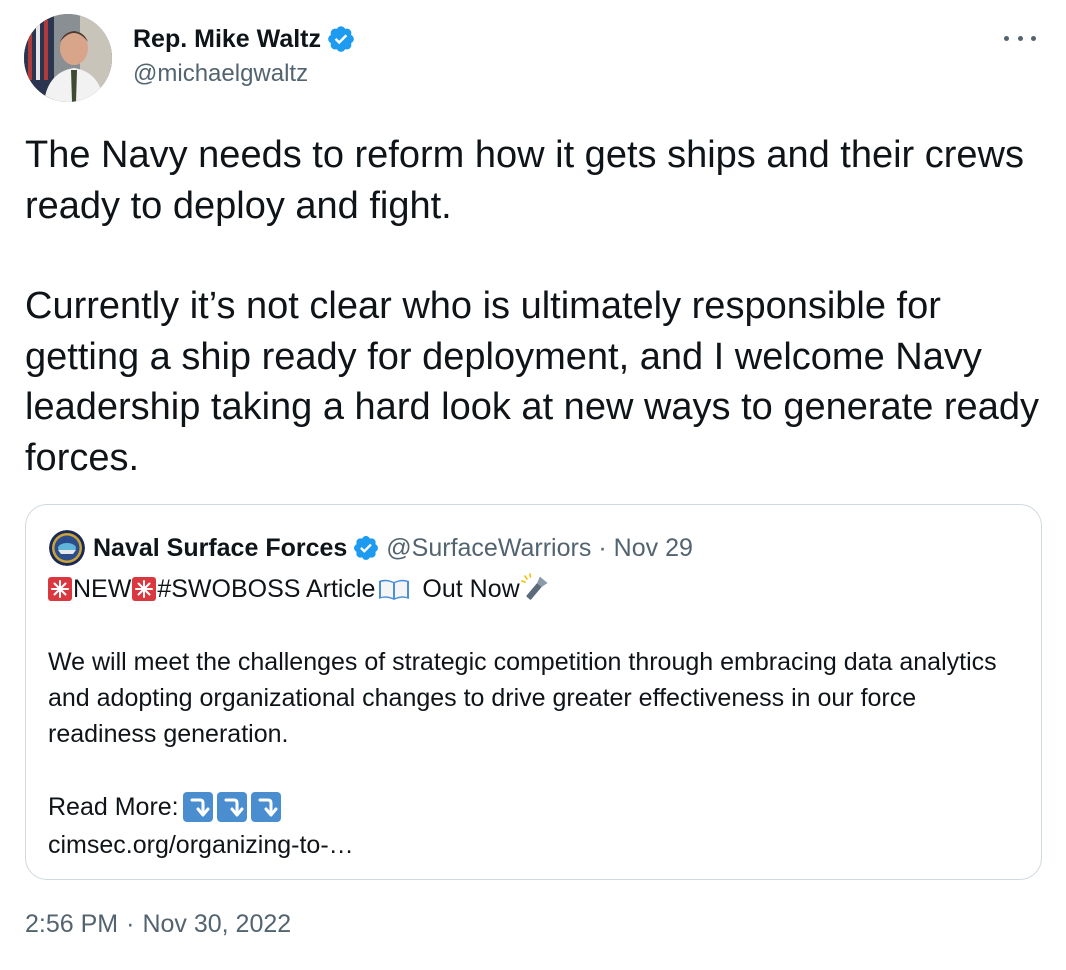 The width and height of the screenshot is (1066, 970). I want to click on quote-out-now-label: Out Now, so click(467, 589).